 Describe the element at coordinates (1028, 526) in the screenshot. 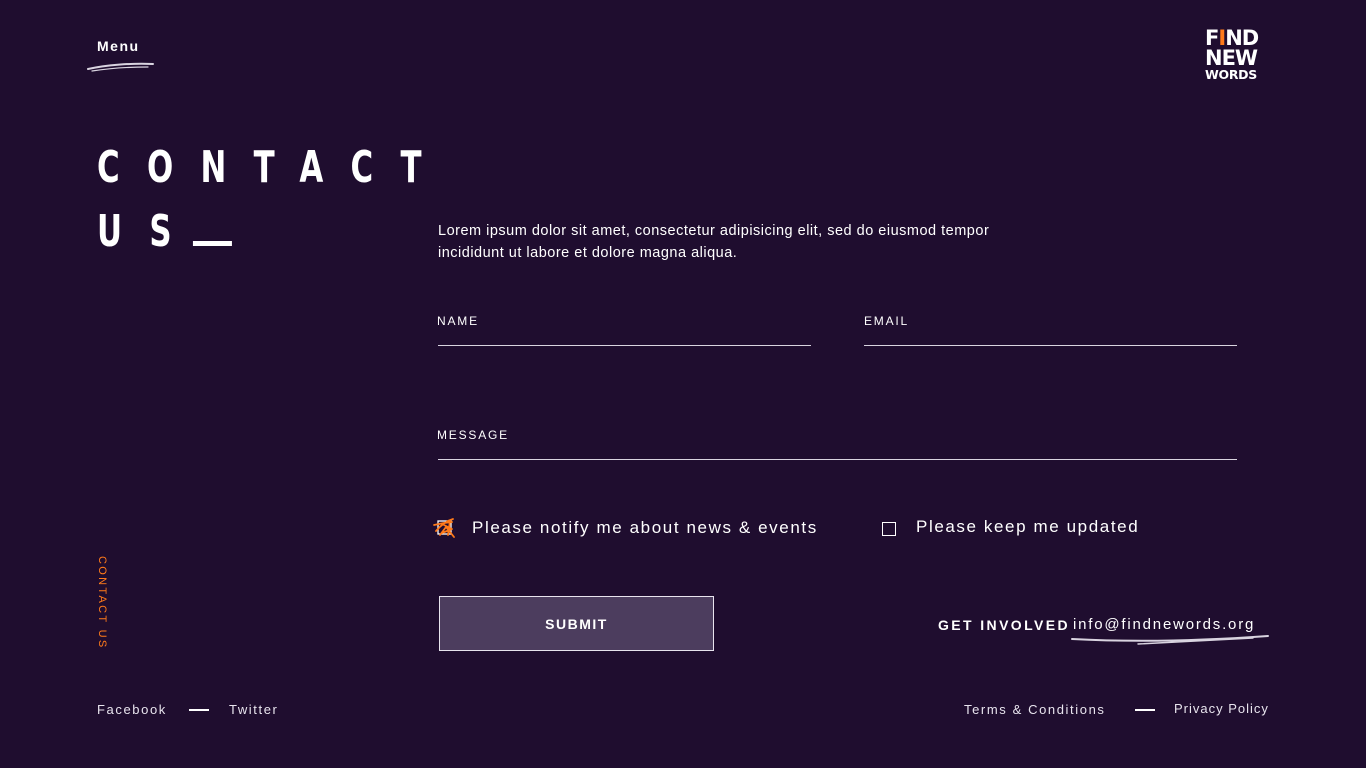

I see `keep-updated-label: Please keep me updated` at that location.